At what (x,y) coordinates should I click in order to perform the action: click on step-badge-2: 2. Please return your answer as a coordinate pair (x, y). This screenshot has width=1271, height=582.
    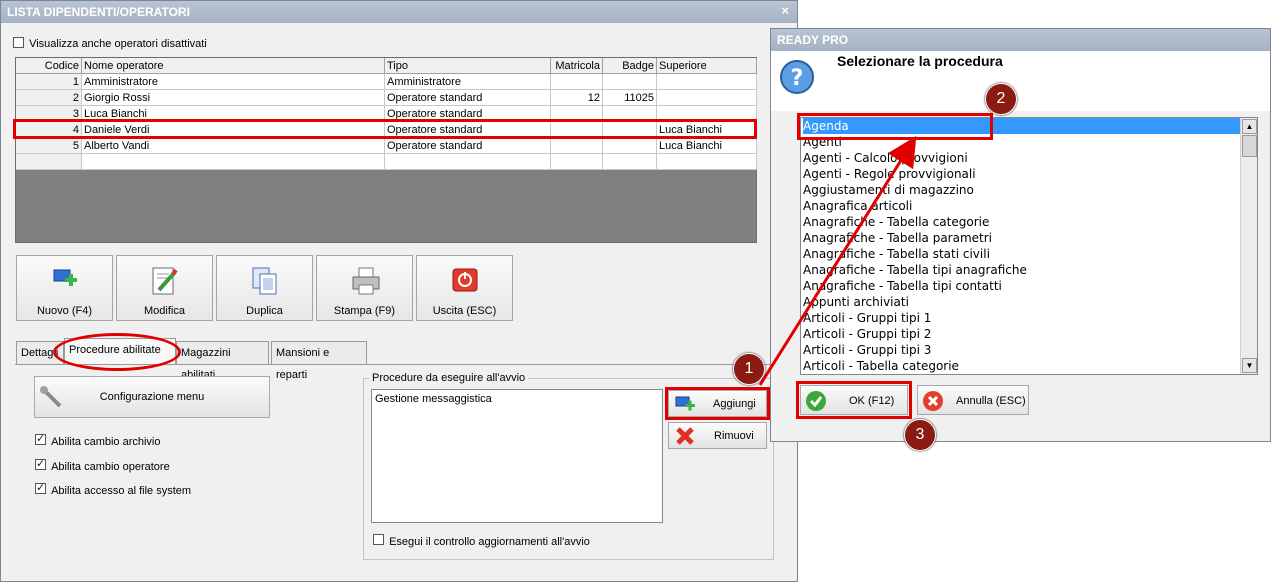
    Looking at the image, I should click on (1001, 99).